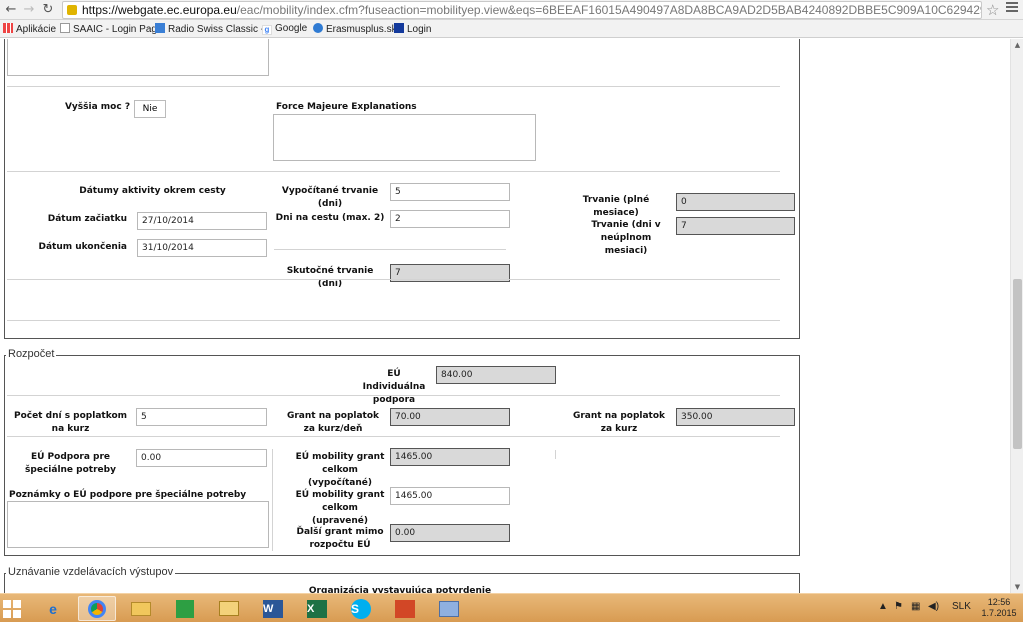  I want to click on paint-icon, so click(449, 608).